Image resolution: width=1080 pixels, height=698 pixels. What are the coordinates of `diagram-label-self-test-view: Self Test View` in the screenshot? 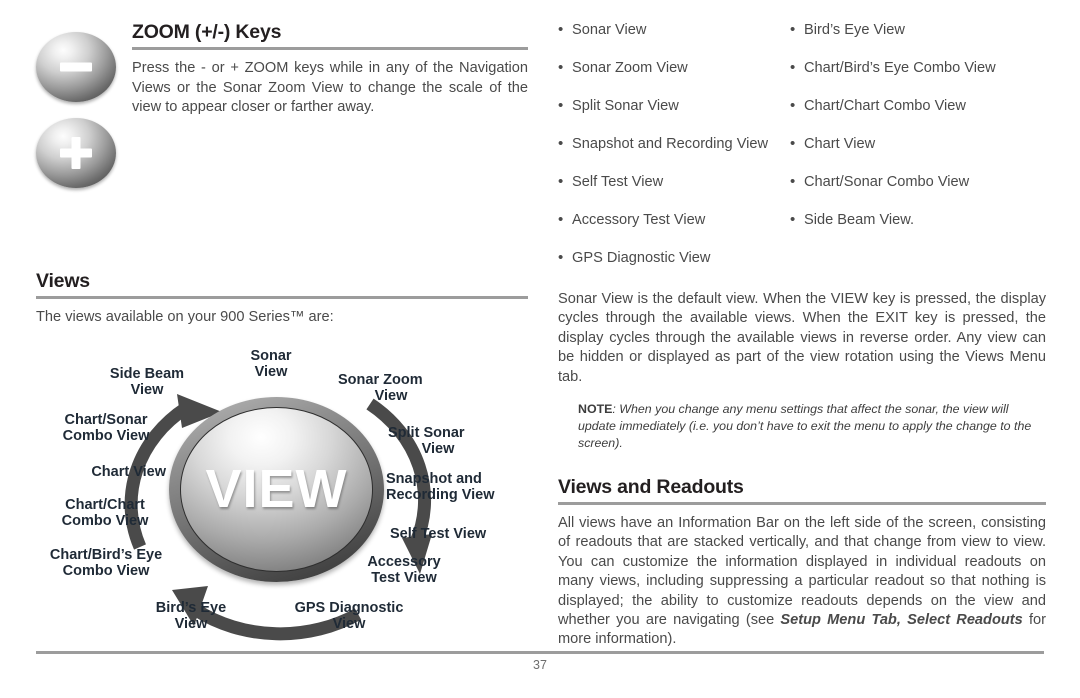 It's located at (438, 534).